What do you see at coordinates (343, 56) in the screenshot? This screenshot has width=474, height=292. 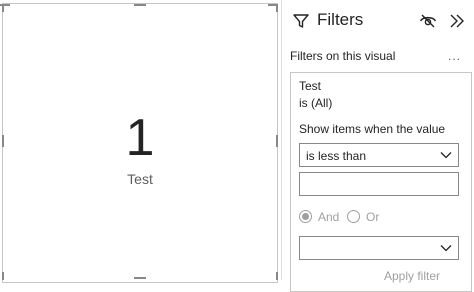 I see `section-label: Filters on this visual` at bounding box center [343, 56].